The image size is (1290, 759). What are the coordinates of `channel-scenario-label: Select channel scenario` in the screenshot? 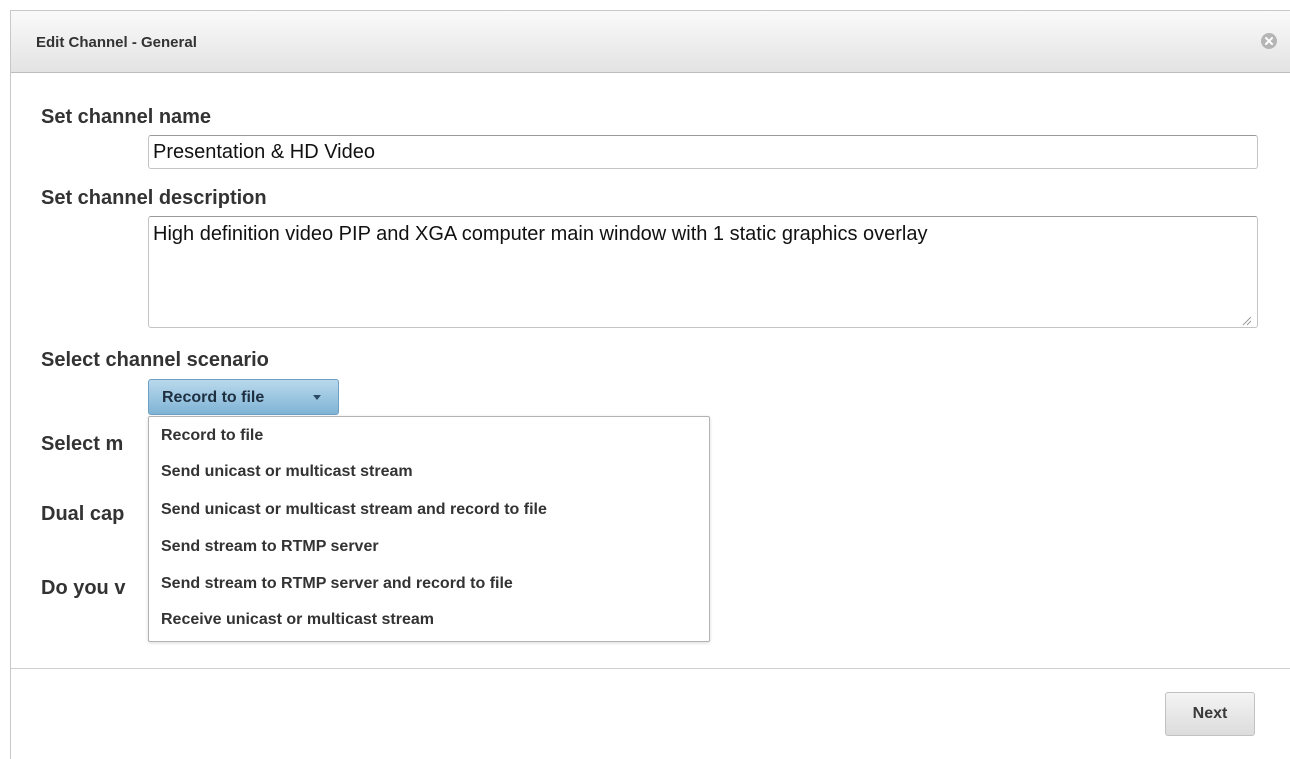 It's located at (155, 360).